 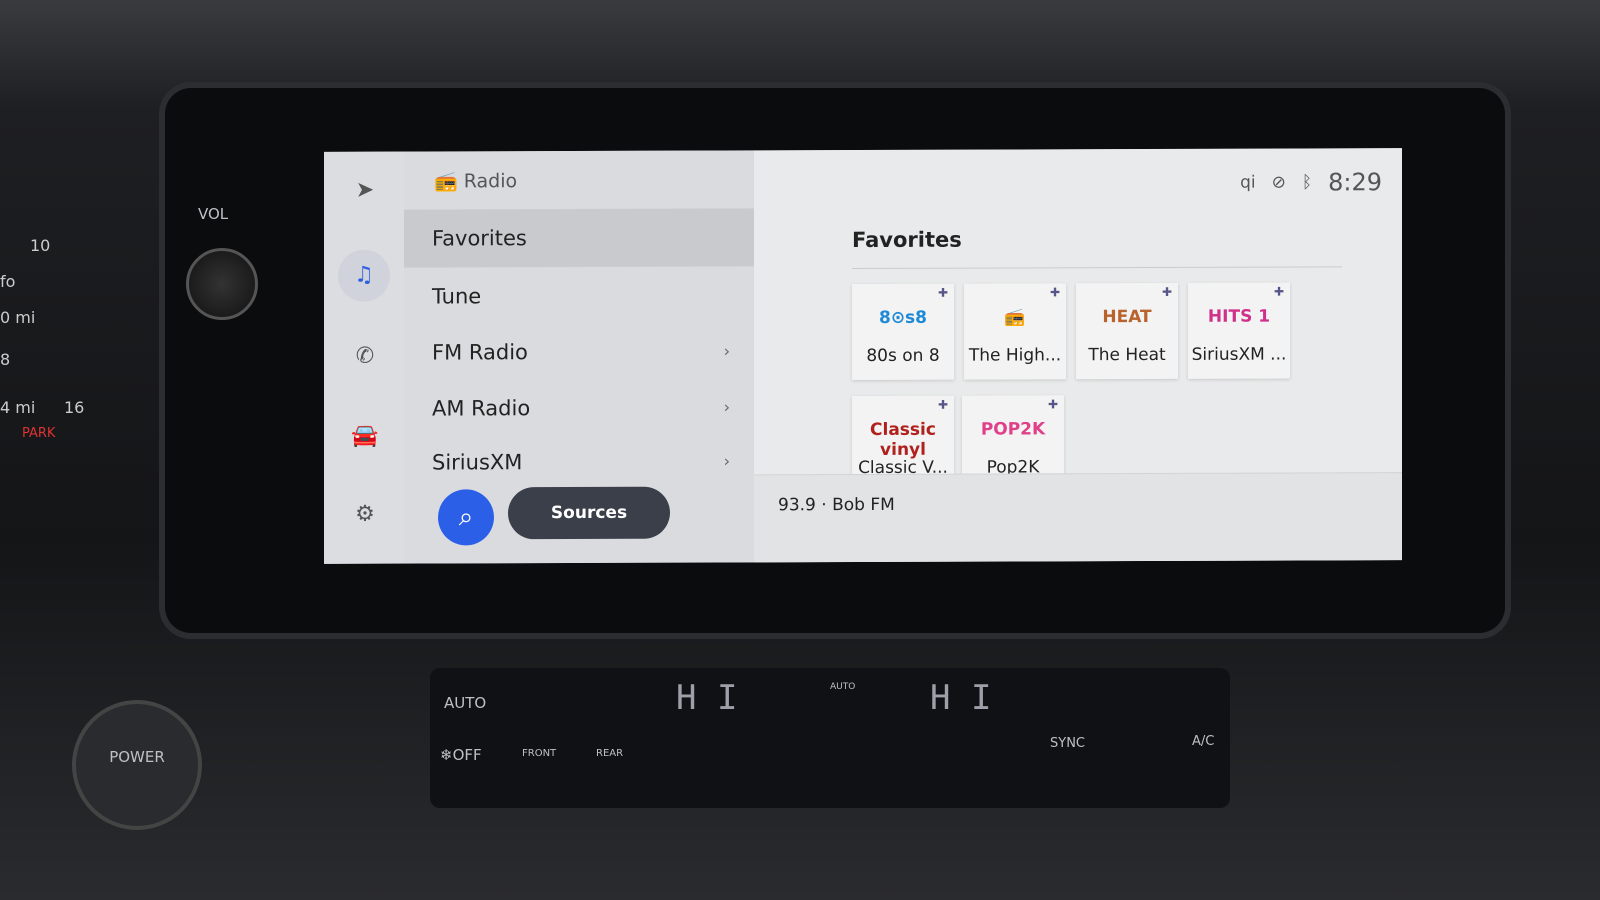 I want to click on fan-auto-indicator: AUTO, so click(x=843, y=687).